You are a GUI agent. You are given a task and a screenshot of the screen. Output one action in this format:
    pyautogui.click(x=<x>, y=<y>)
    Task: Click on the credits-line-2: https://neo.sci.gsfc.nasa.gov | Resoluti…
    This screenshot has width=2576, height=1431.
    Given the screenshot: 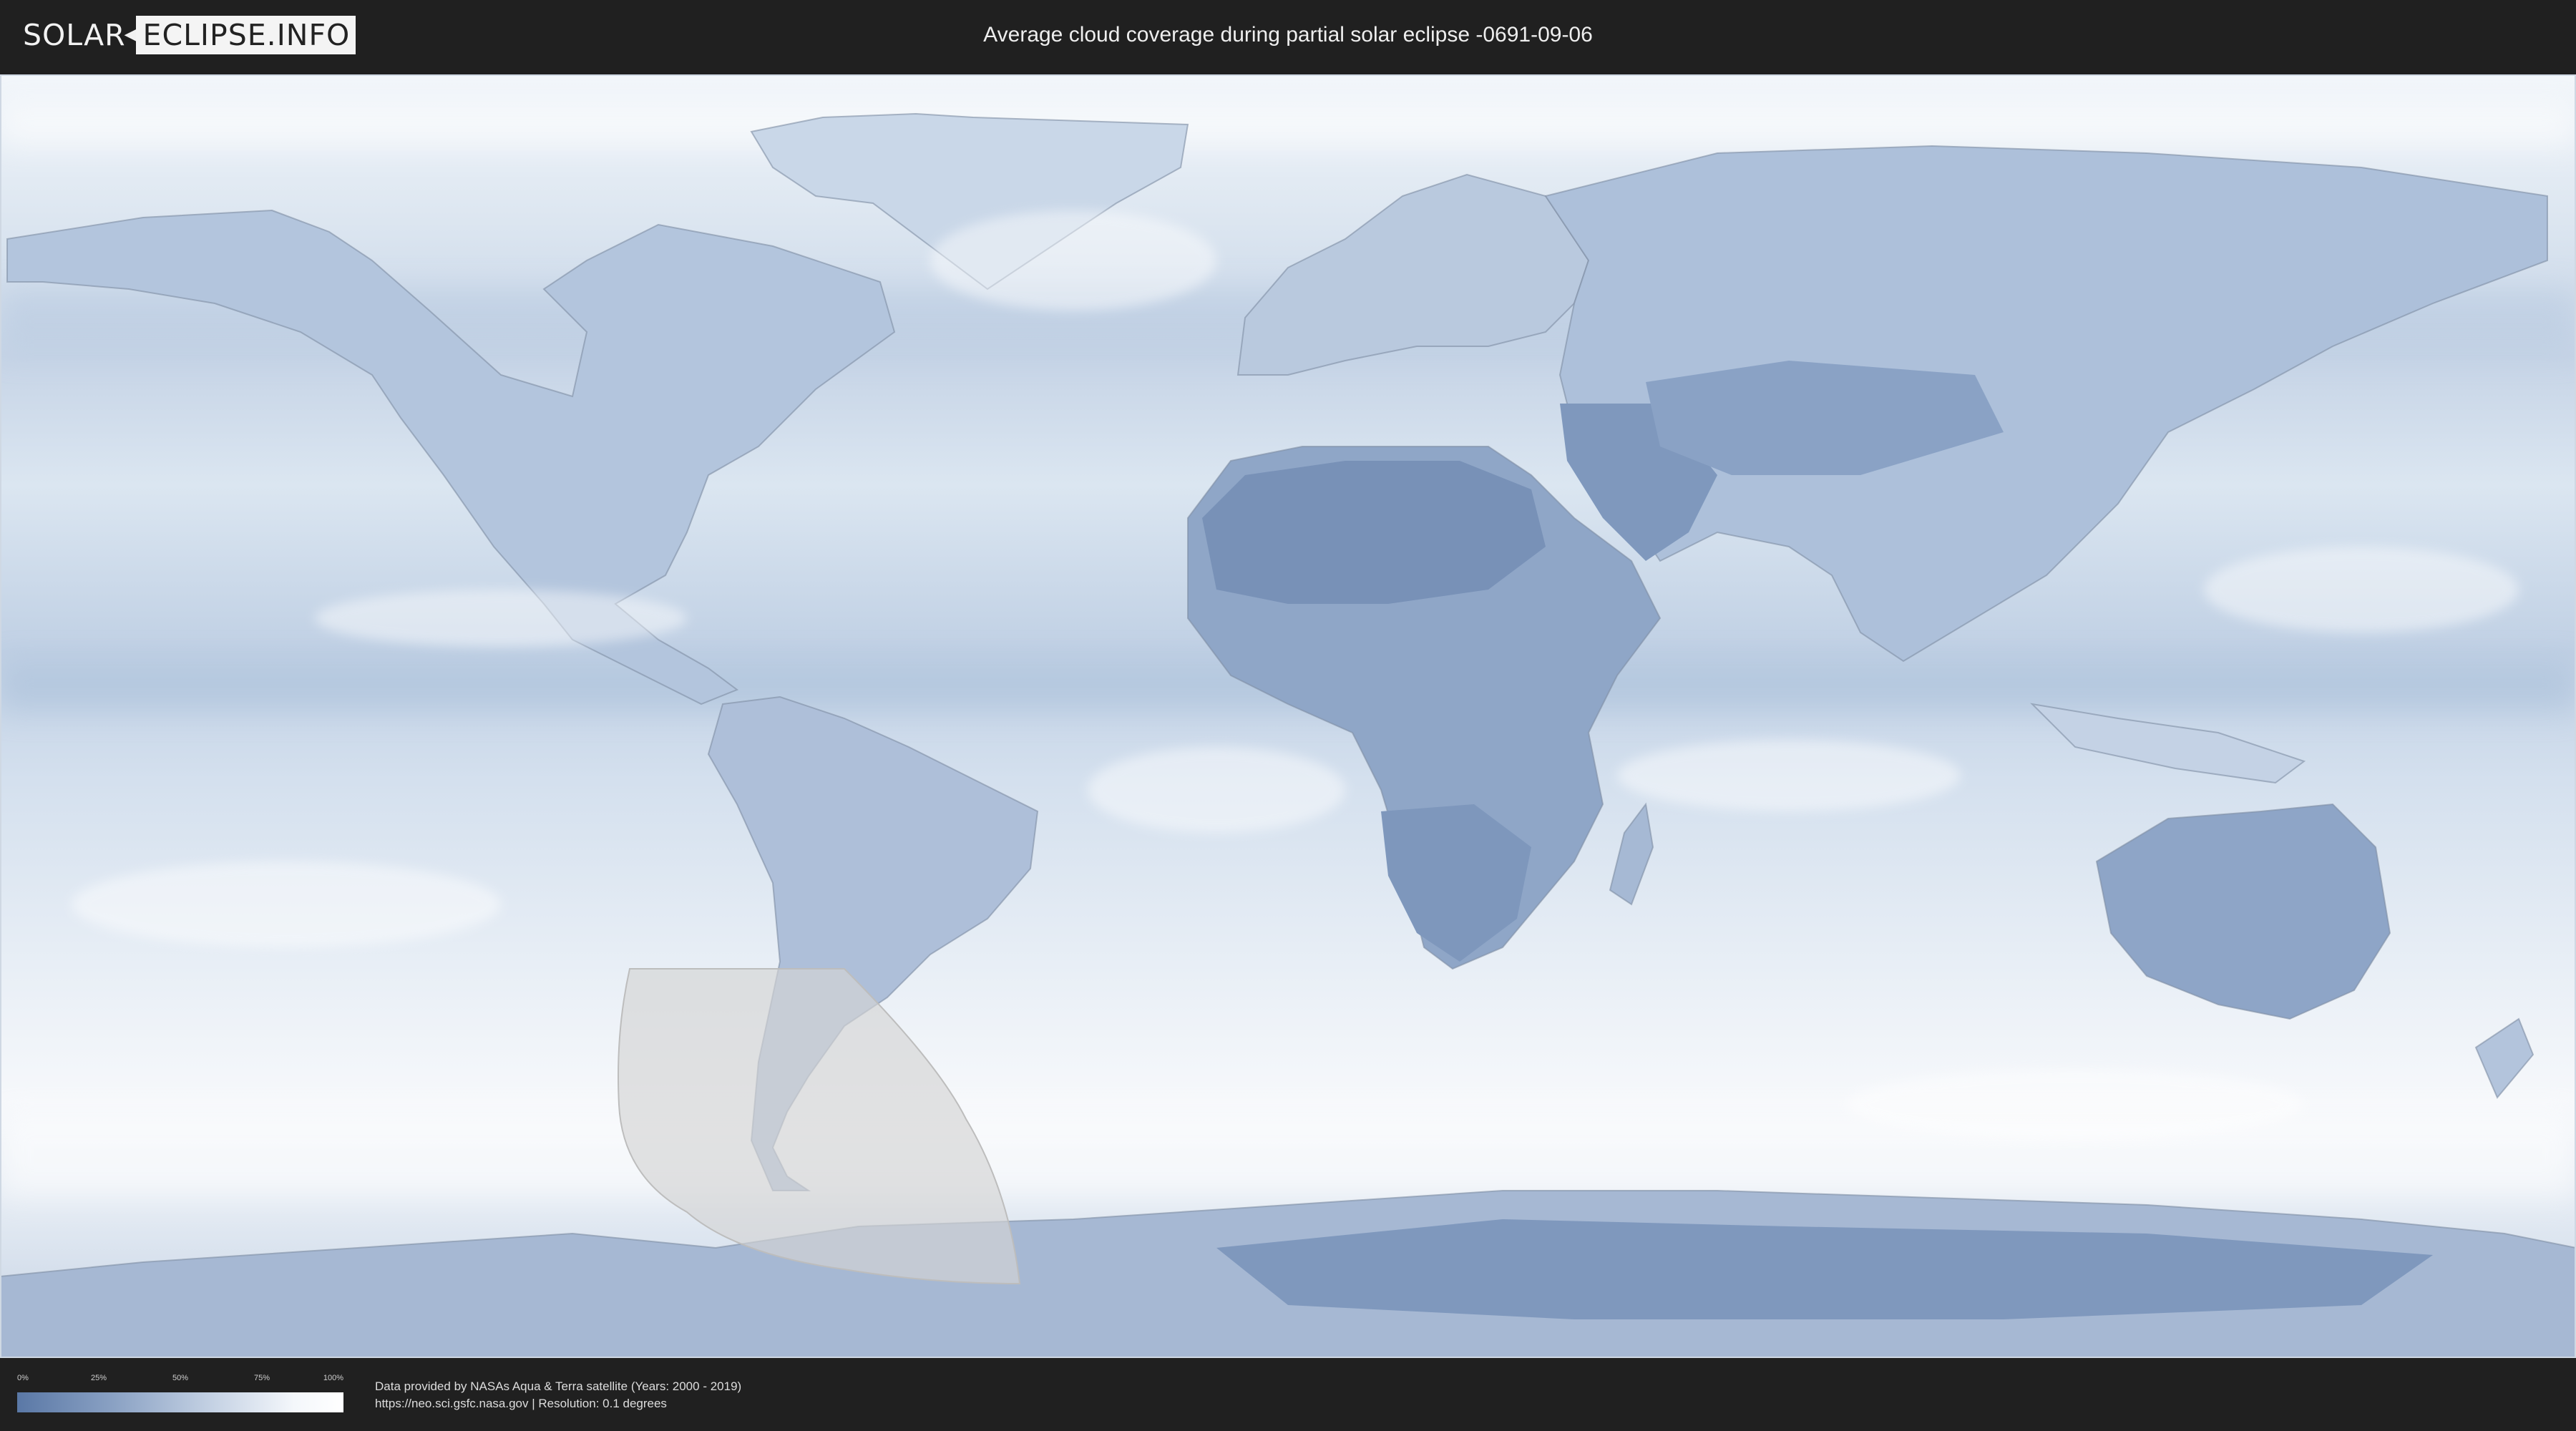 What is the action you would take?
    pyautogui.click(x=521, y=1404)
    